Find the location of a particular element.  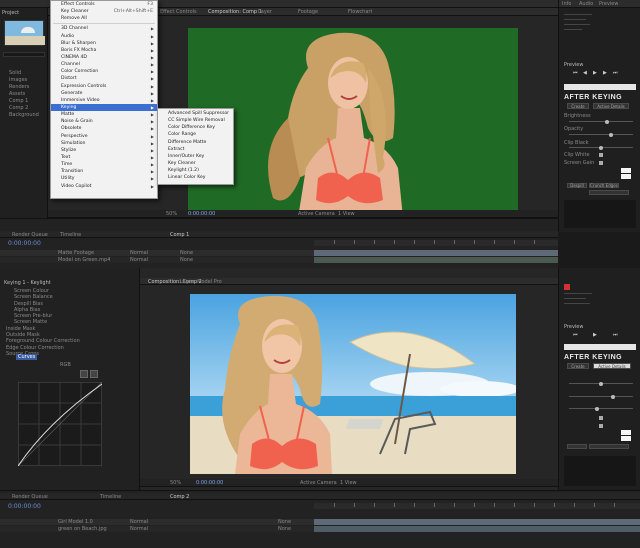

list-item: Comp 2 is located at coordinates (24, 108).